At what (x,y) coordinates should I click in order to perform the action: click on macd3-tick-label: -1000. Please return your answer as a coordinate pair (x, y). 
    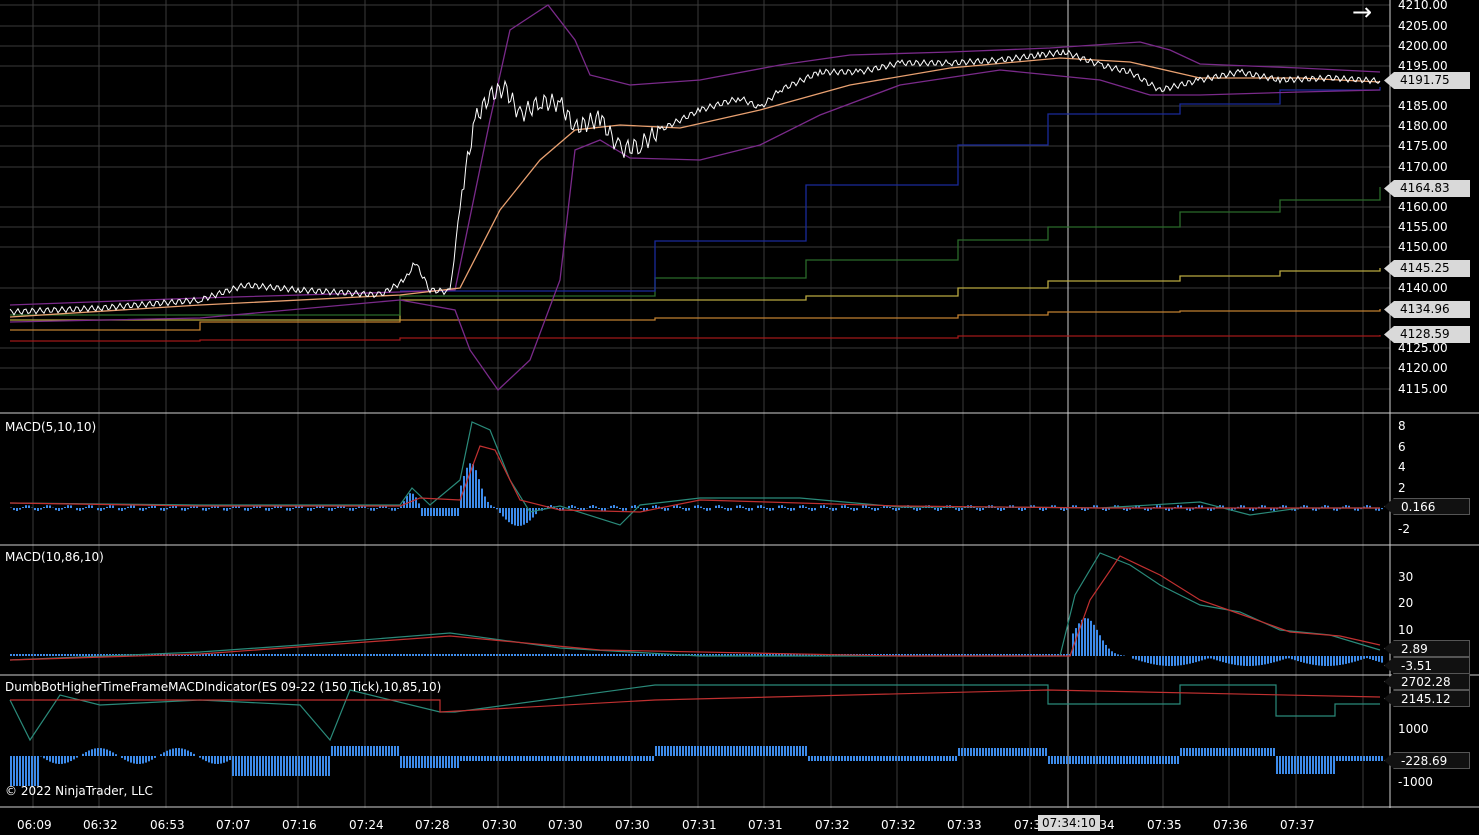
    Looking at the image, I should click on (1415, 782).